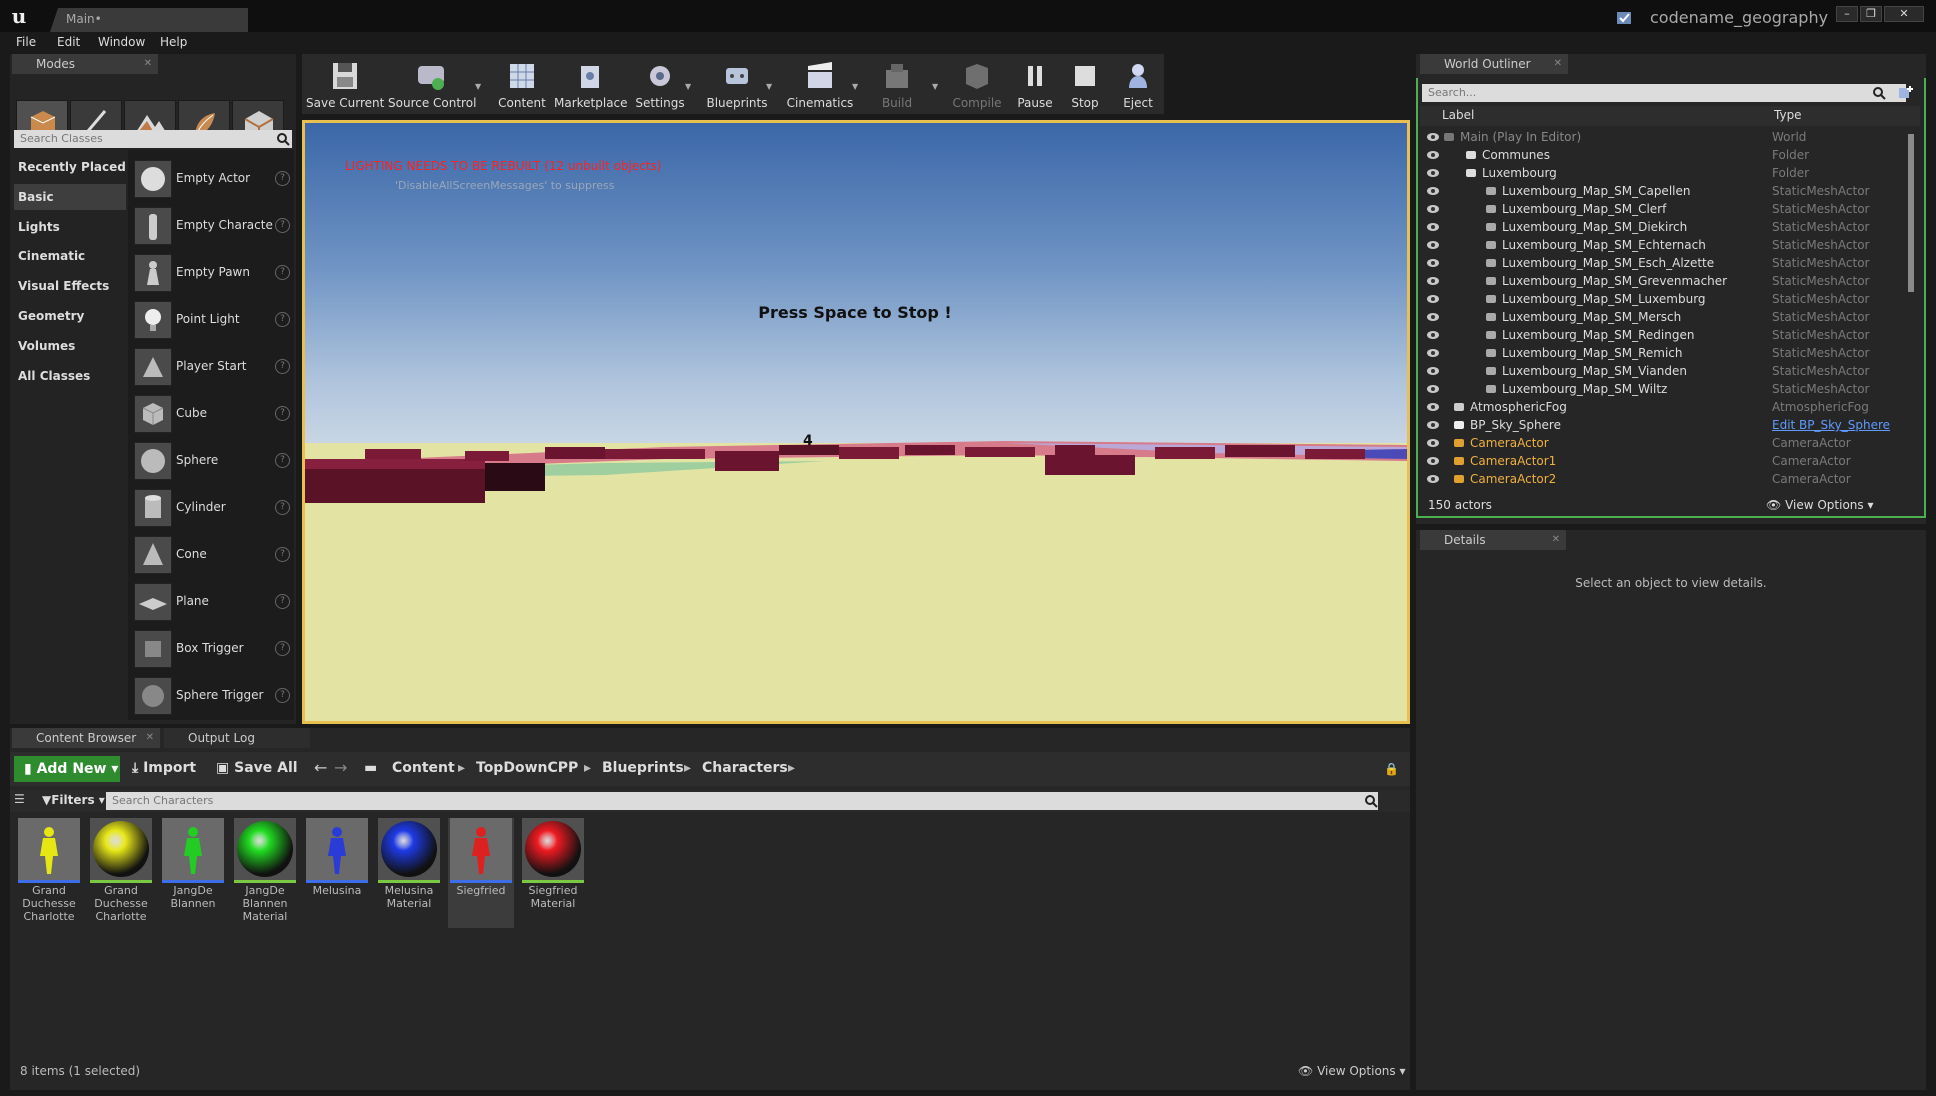 The width and height of the screenshot is (1936, 1096). Describe the element at coordinates (591, 84) in the screenshot. I see `marketplace-button: Marketplace` at that location.